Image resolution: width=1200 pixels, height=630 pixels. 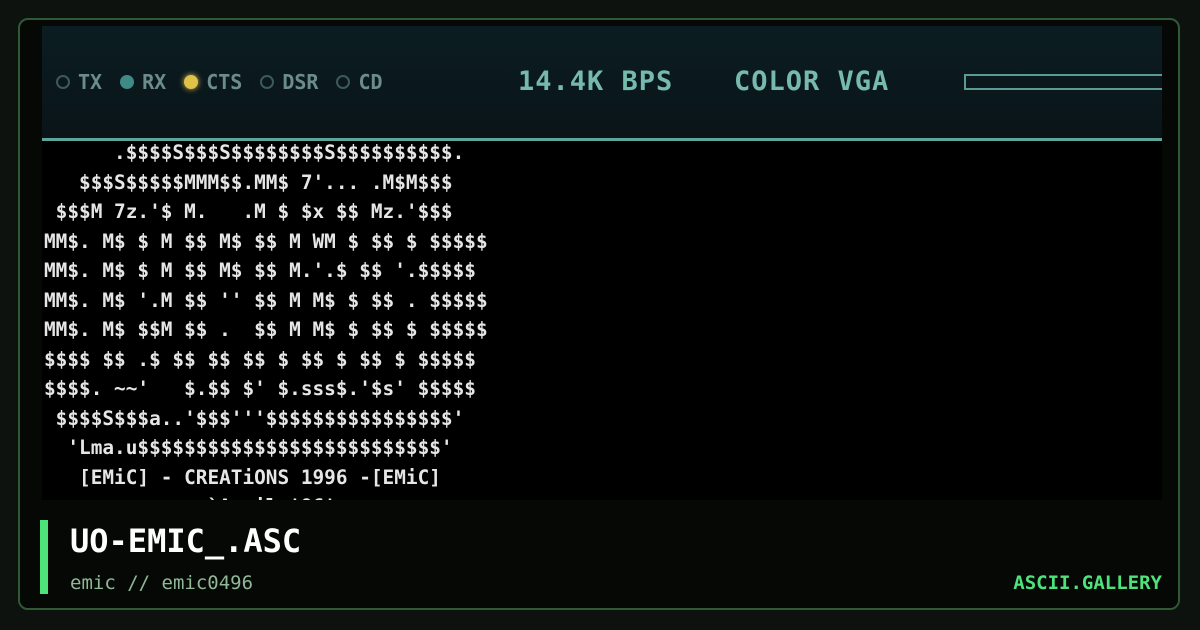 What do you see at coordinates (242, 477) in the screenshot?
I see `art-line: [EMiC] - CREATiONS 1996 -[EMiC]` at bounding box center [242, 477].